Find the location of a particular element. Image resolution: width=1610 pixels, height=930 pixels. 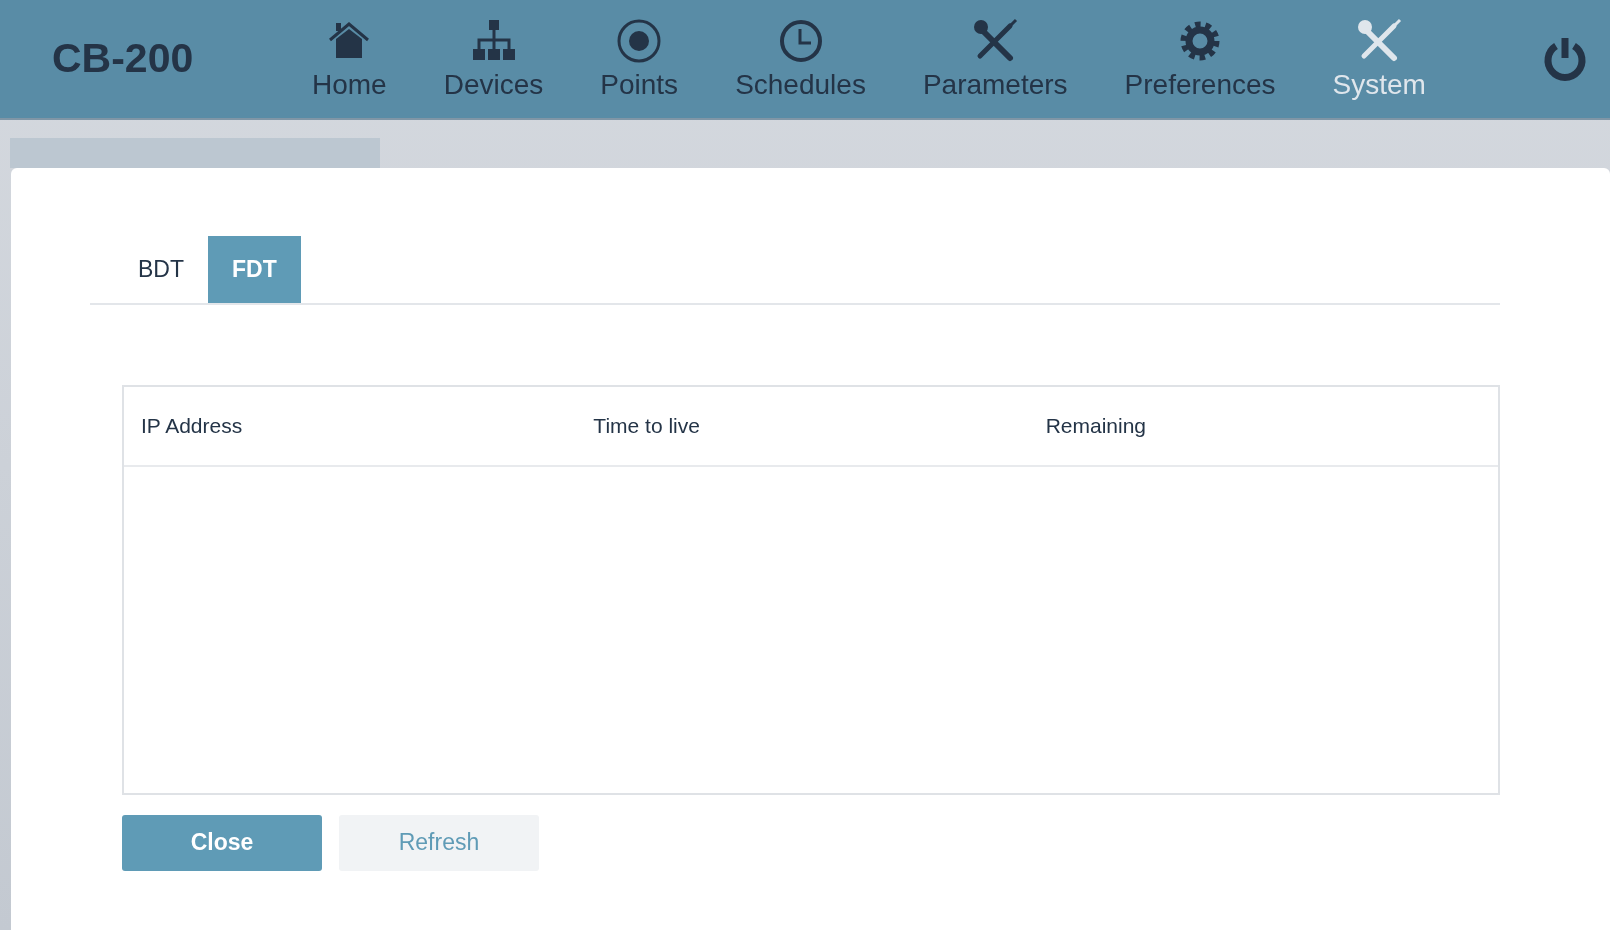

column-header: IP Address is located at coordinates (192, 425).